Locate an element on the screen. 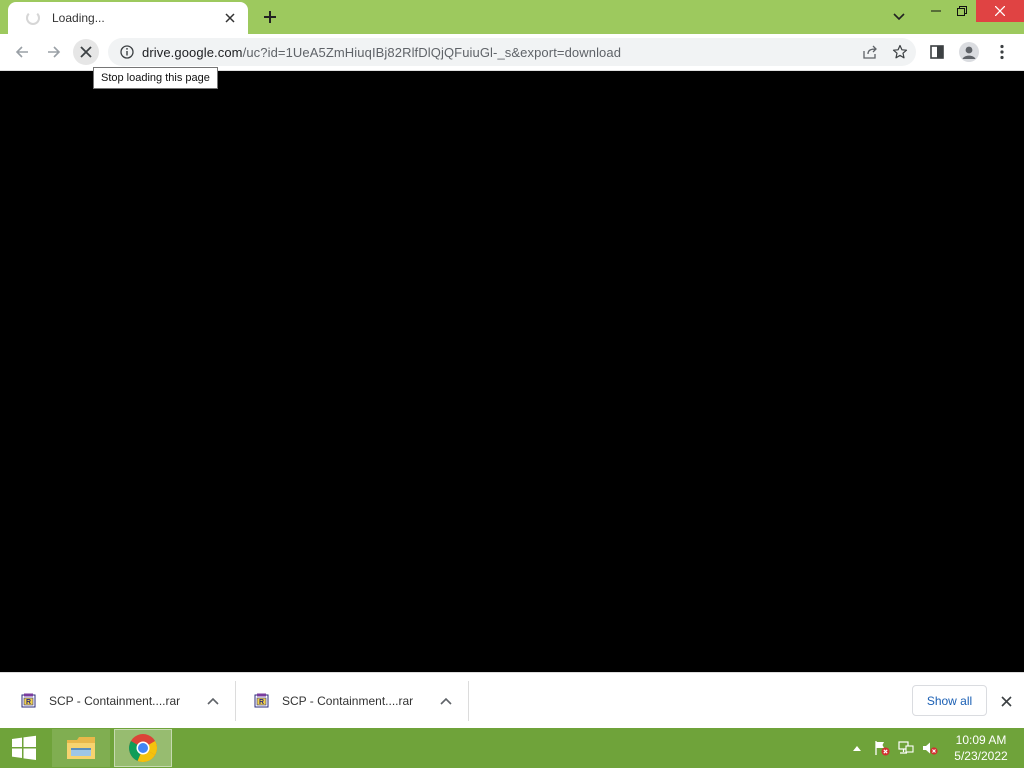 The width and height of the screenshot is (1024, 768). start-button is located at coordinates (24, 748).